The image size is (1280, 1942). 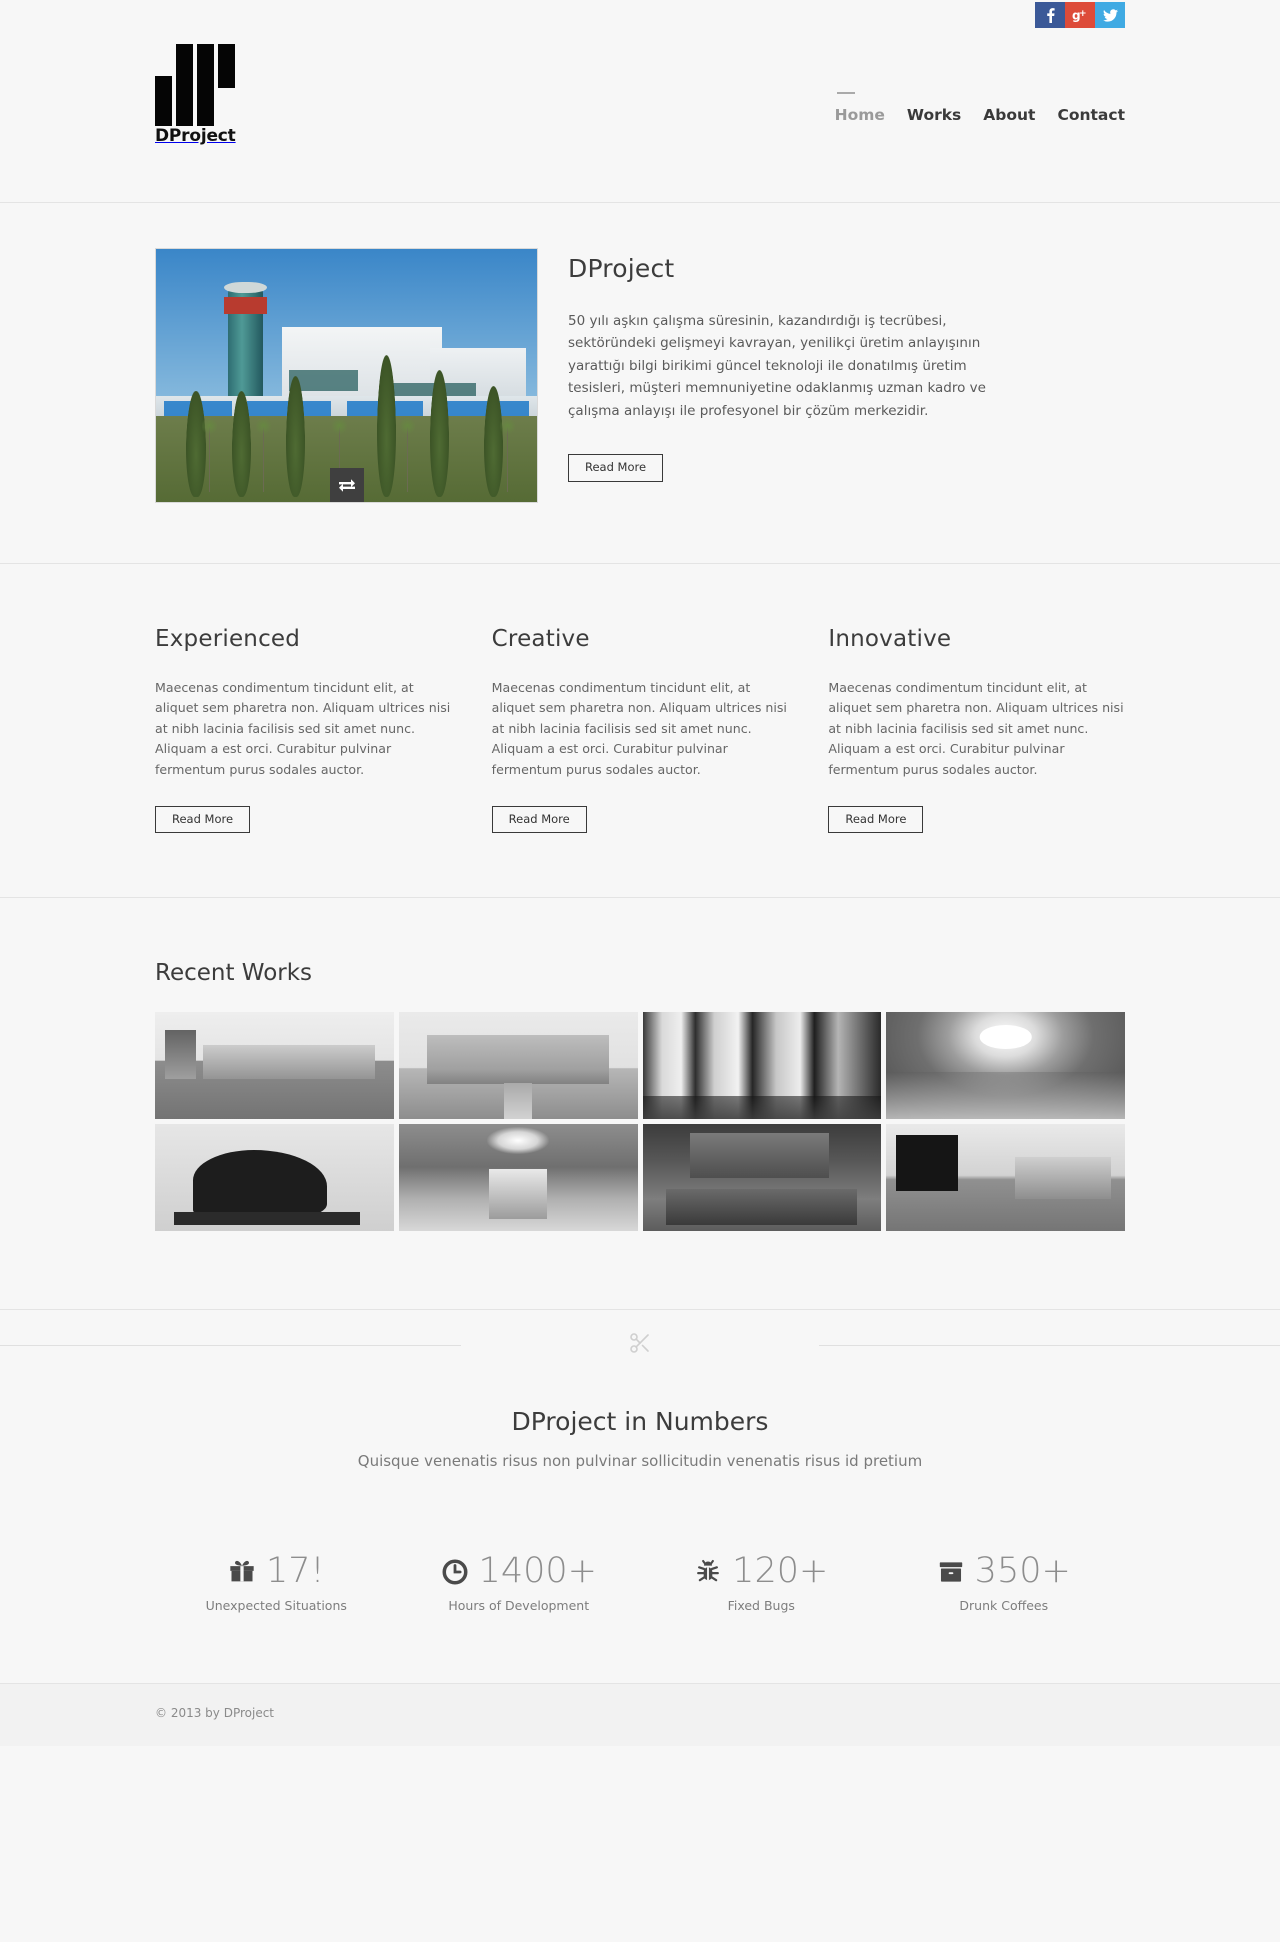 I want to click on bug-icon, so click(x=708, y=1572).